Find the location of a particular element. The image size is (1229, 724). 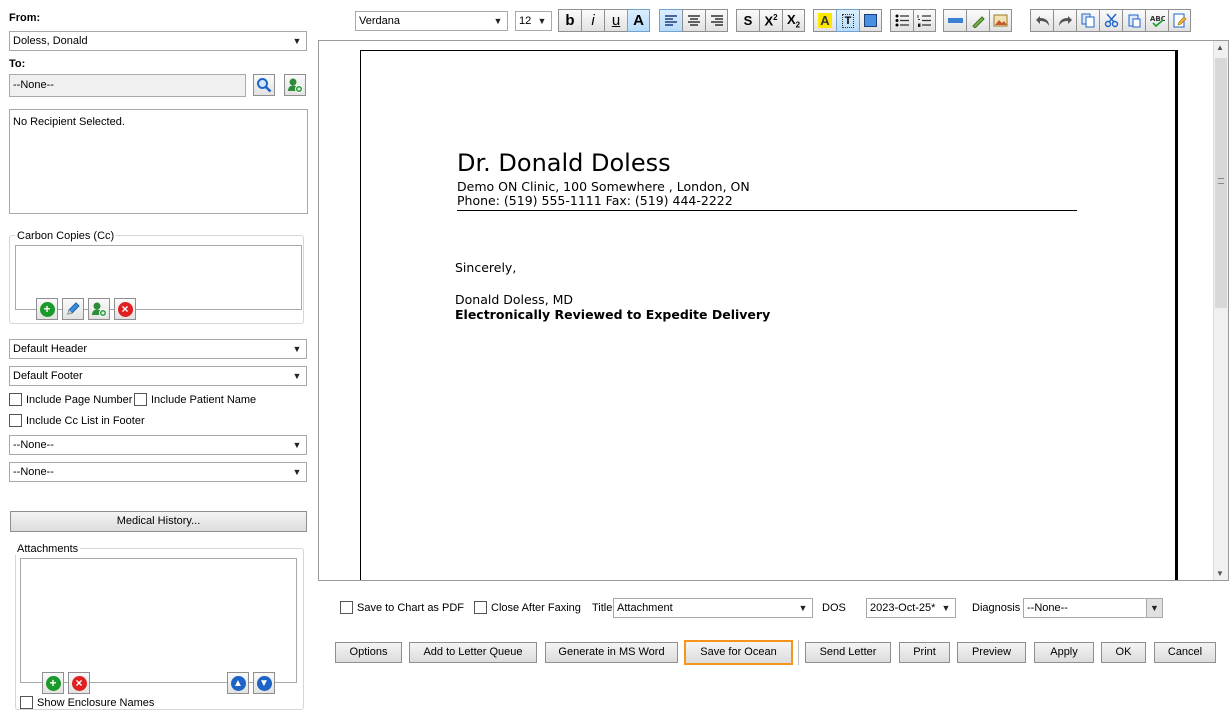

cut-button is located at coordinates (1110, 20).